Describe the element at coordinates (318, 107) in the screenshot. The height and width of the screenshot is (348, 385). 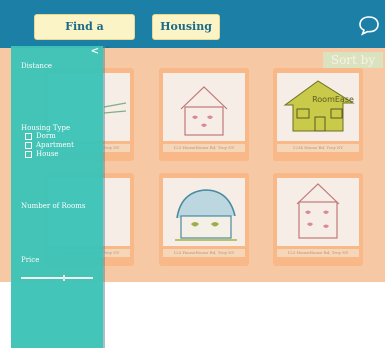
I see `listing-photo: RoomEase` at that location.